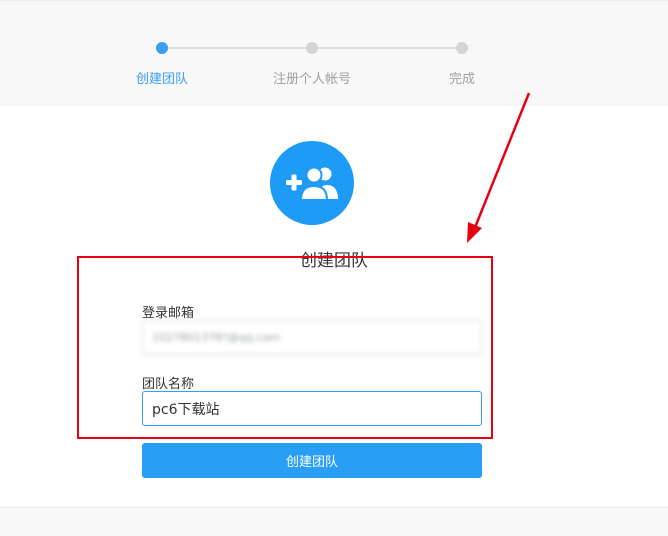  What do you see at coordinates (312, 79) in the screenshot?
I see `step-label-register-account: 注册个人帐号` at bounding box center [312, 79].